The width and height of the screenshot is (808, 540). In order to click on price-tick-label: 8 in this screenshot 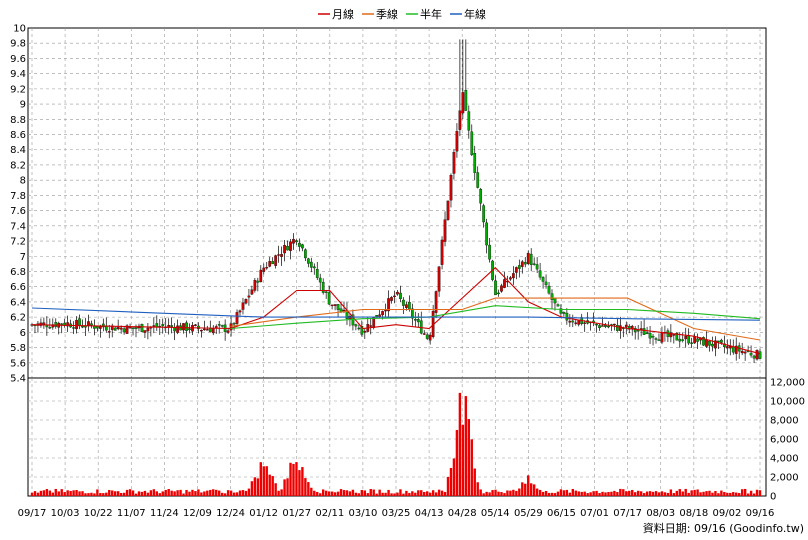, I will do `click(23, 181)`.